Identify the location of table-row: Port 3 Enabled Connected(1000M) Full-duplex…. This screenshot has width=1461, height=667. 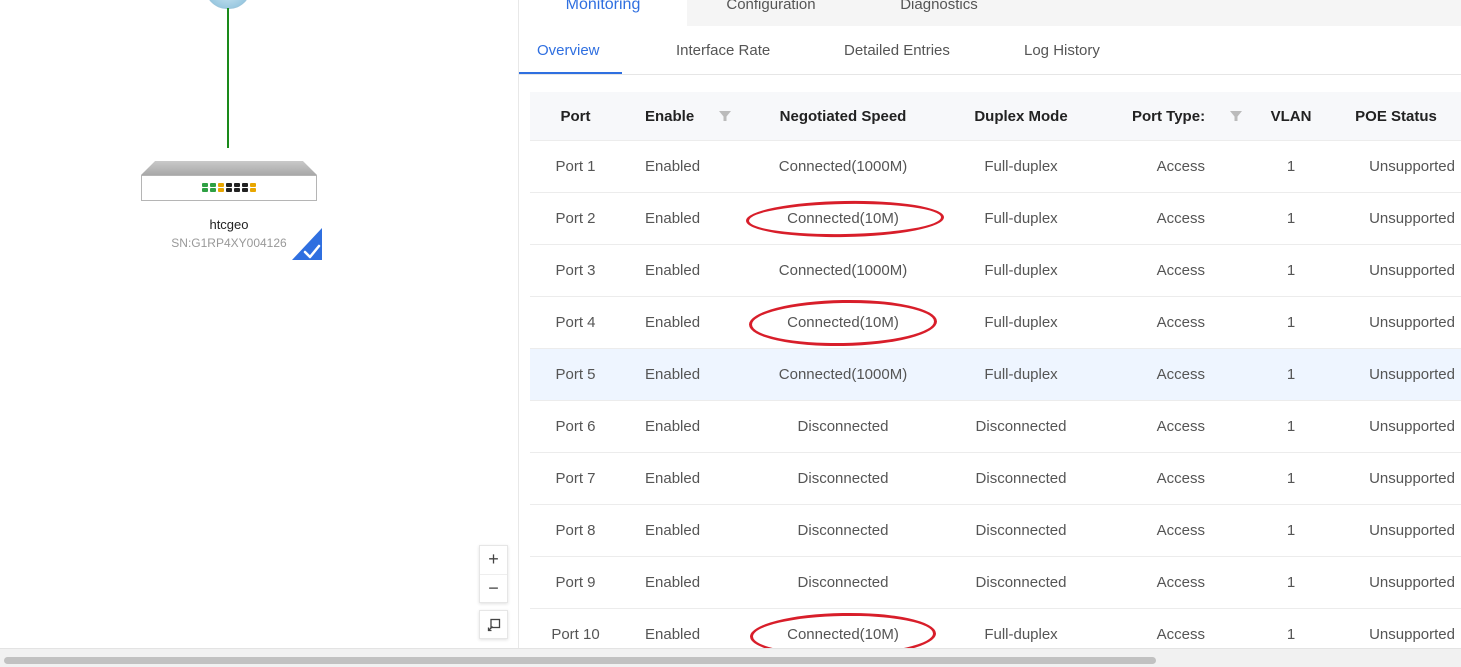
(995, 270).